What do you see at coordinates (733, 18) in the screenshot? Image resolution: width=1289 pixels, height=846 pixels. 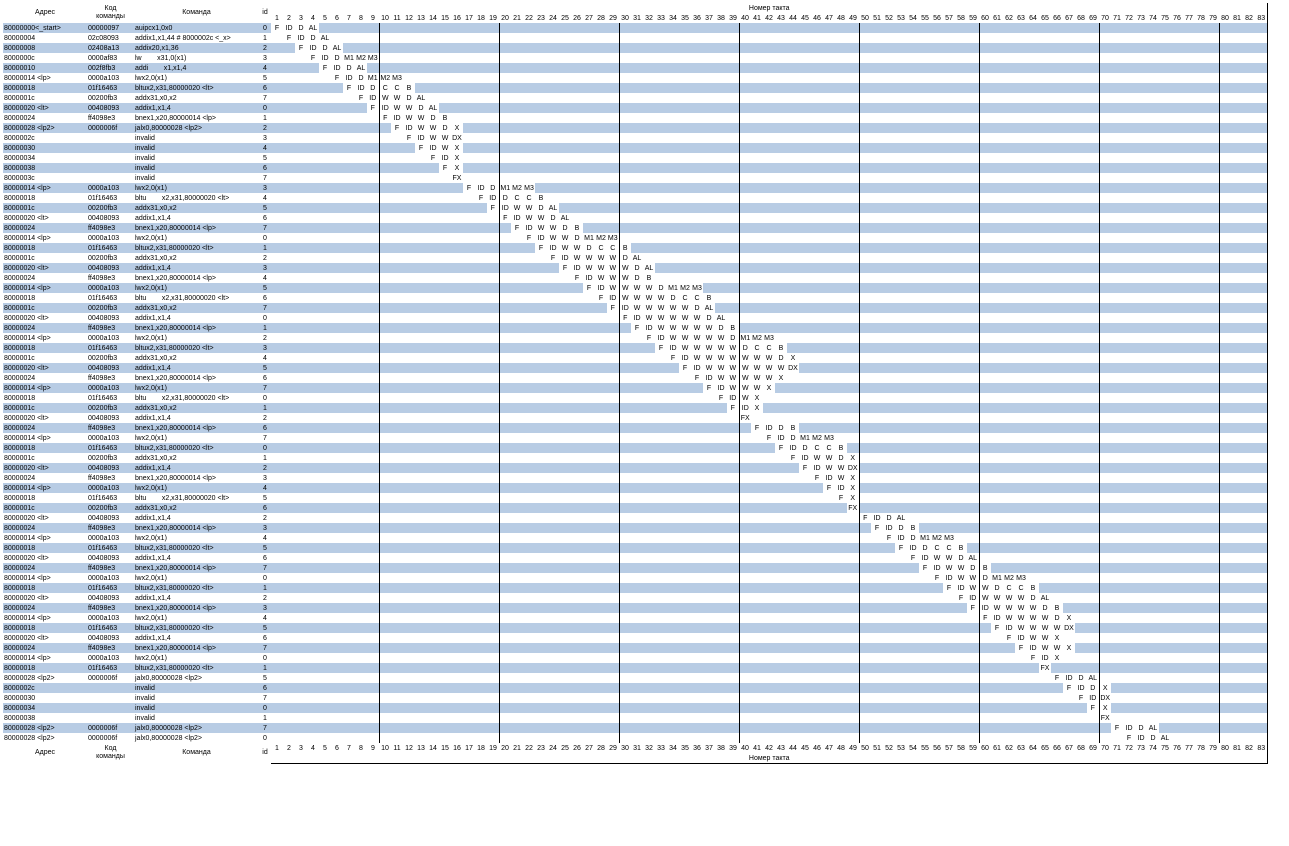 I see `cycle-number: 39` at bounding box center [733, 18].